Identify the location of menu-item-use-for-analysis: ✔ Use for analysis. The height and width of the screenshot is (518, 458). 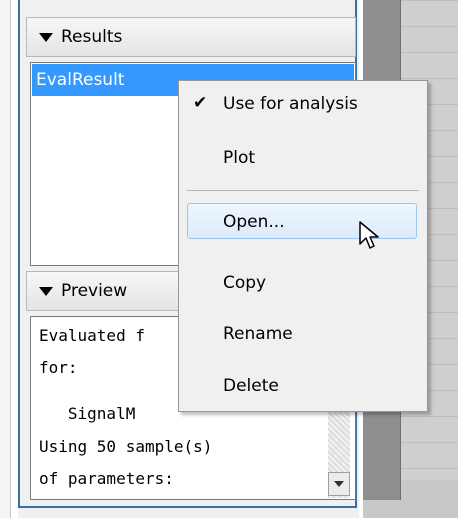
(303, 104).